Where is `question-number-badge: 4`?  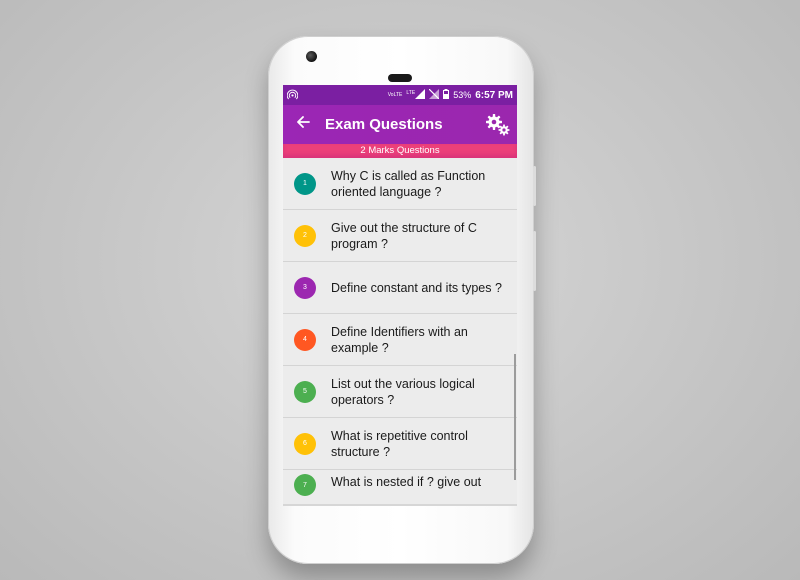 question-number-badge: 4 is located at coordinates (305, 339).